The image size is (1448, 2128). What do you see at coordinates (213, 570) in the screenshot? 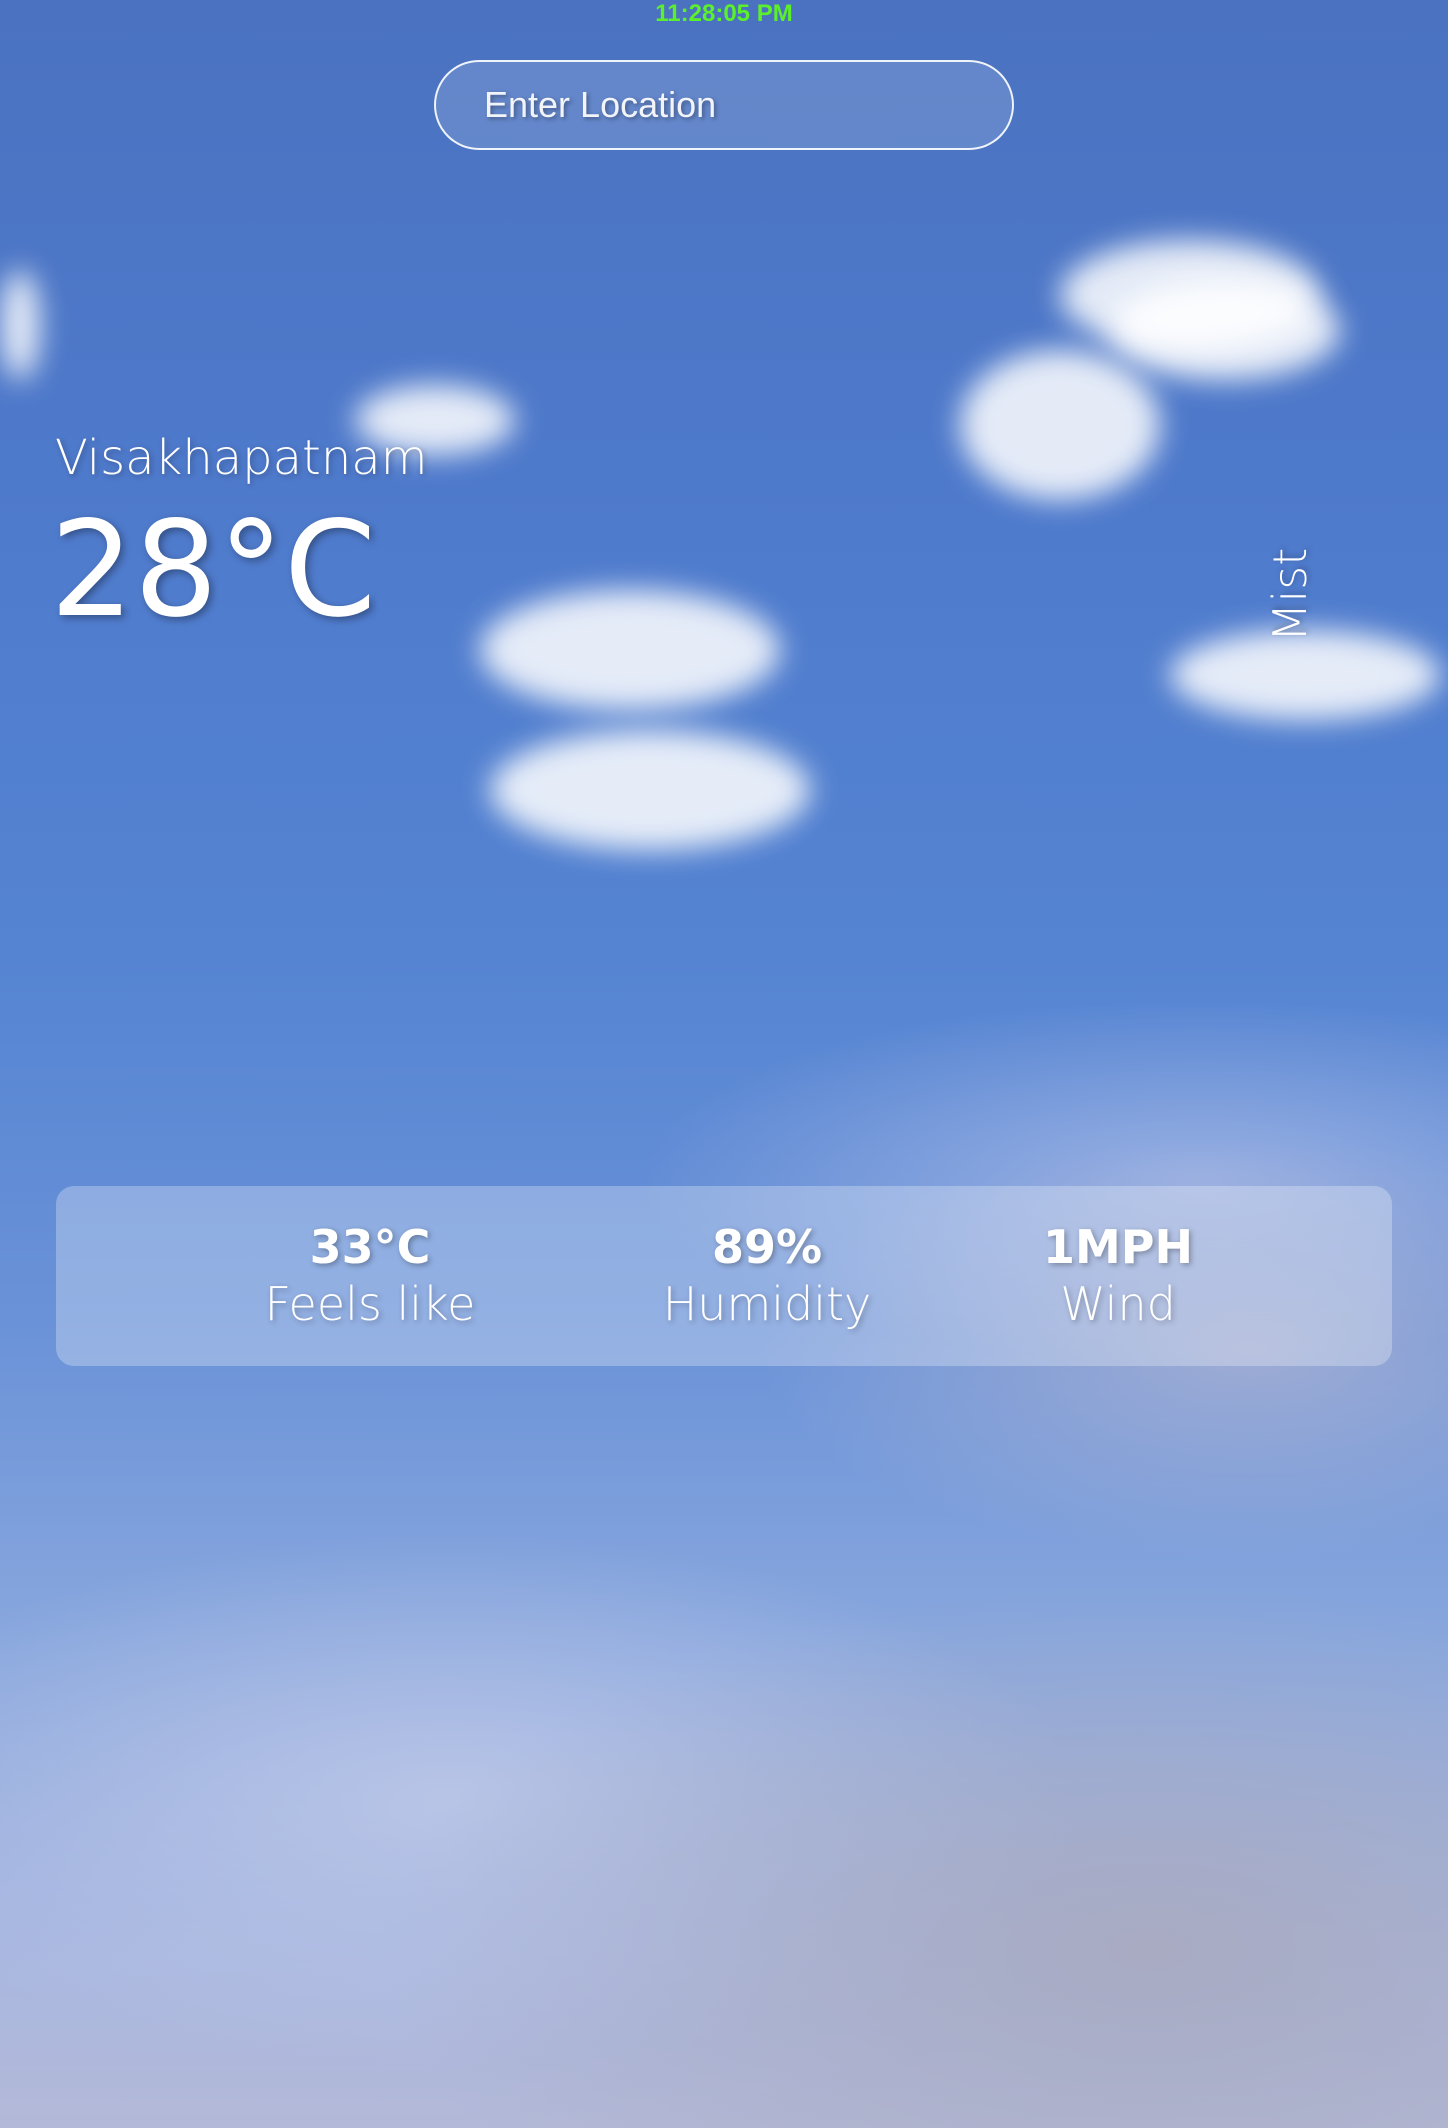
I see `current-temperature: 28°C` at bounding box center [213, 570].